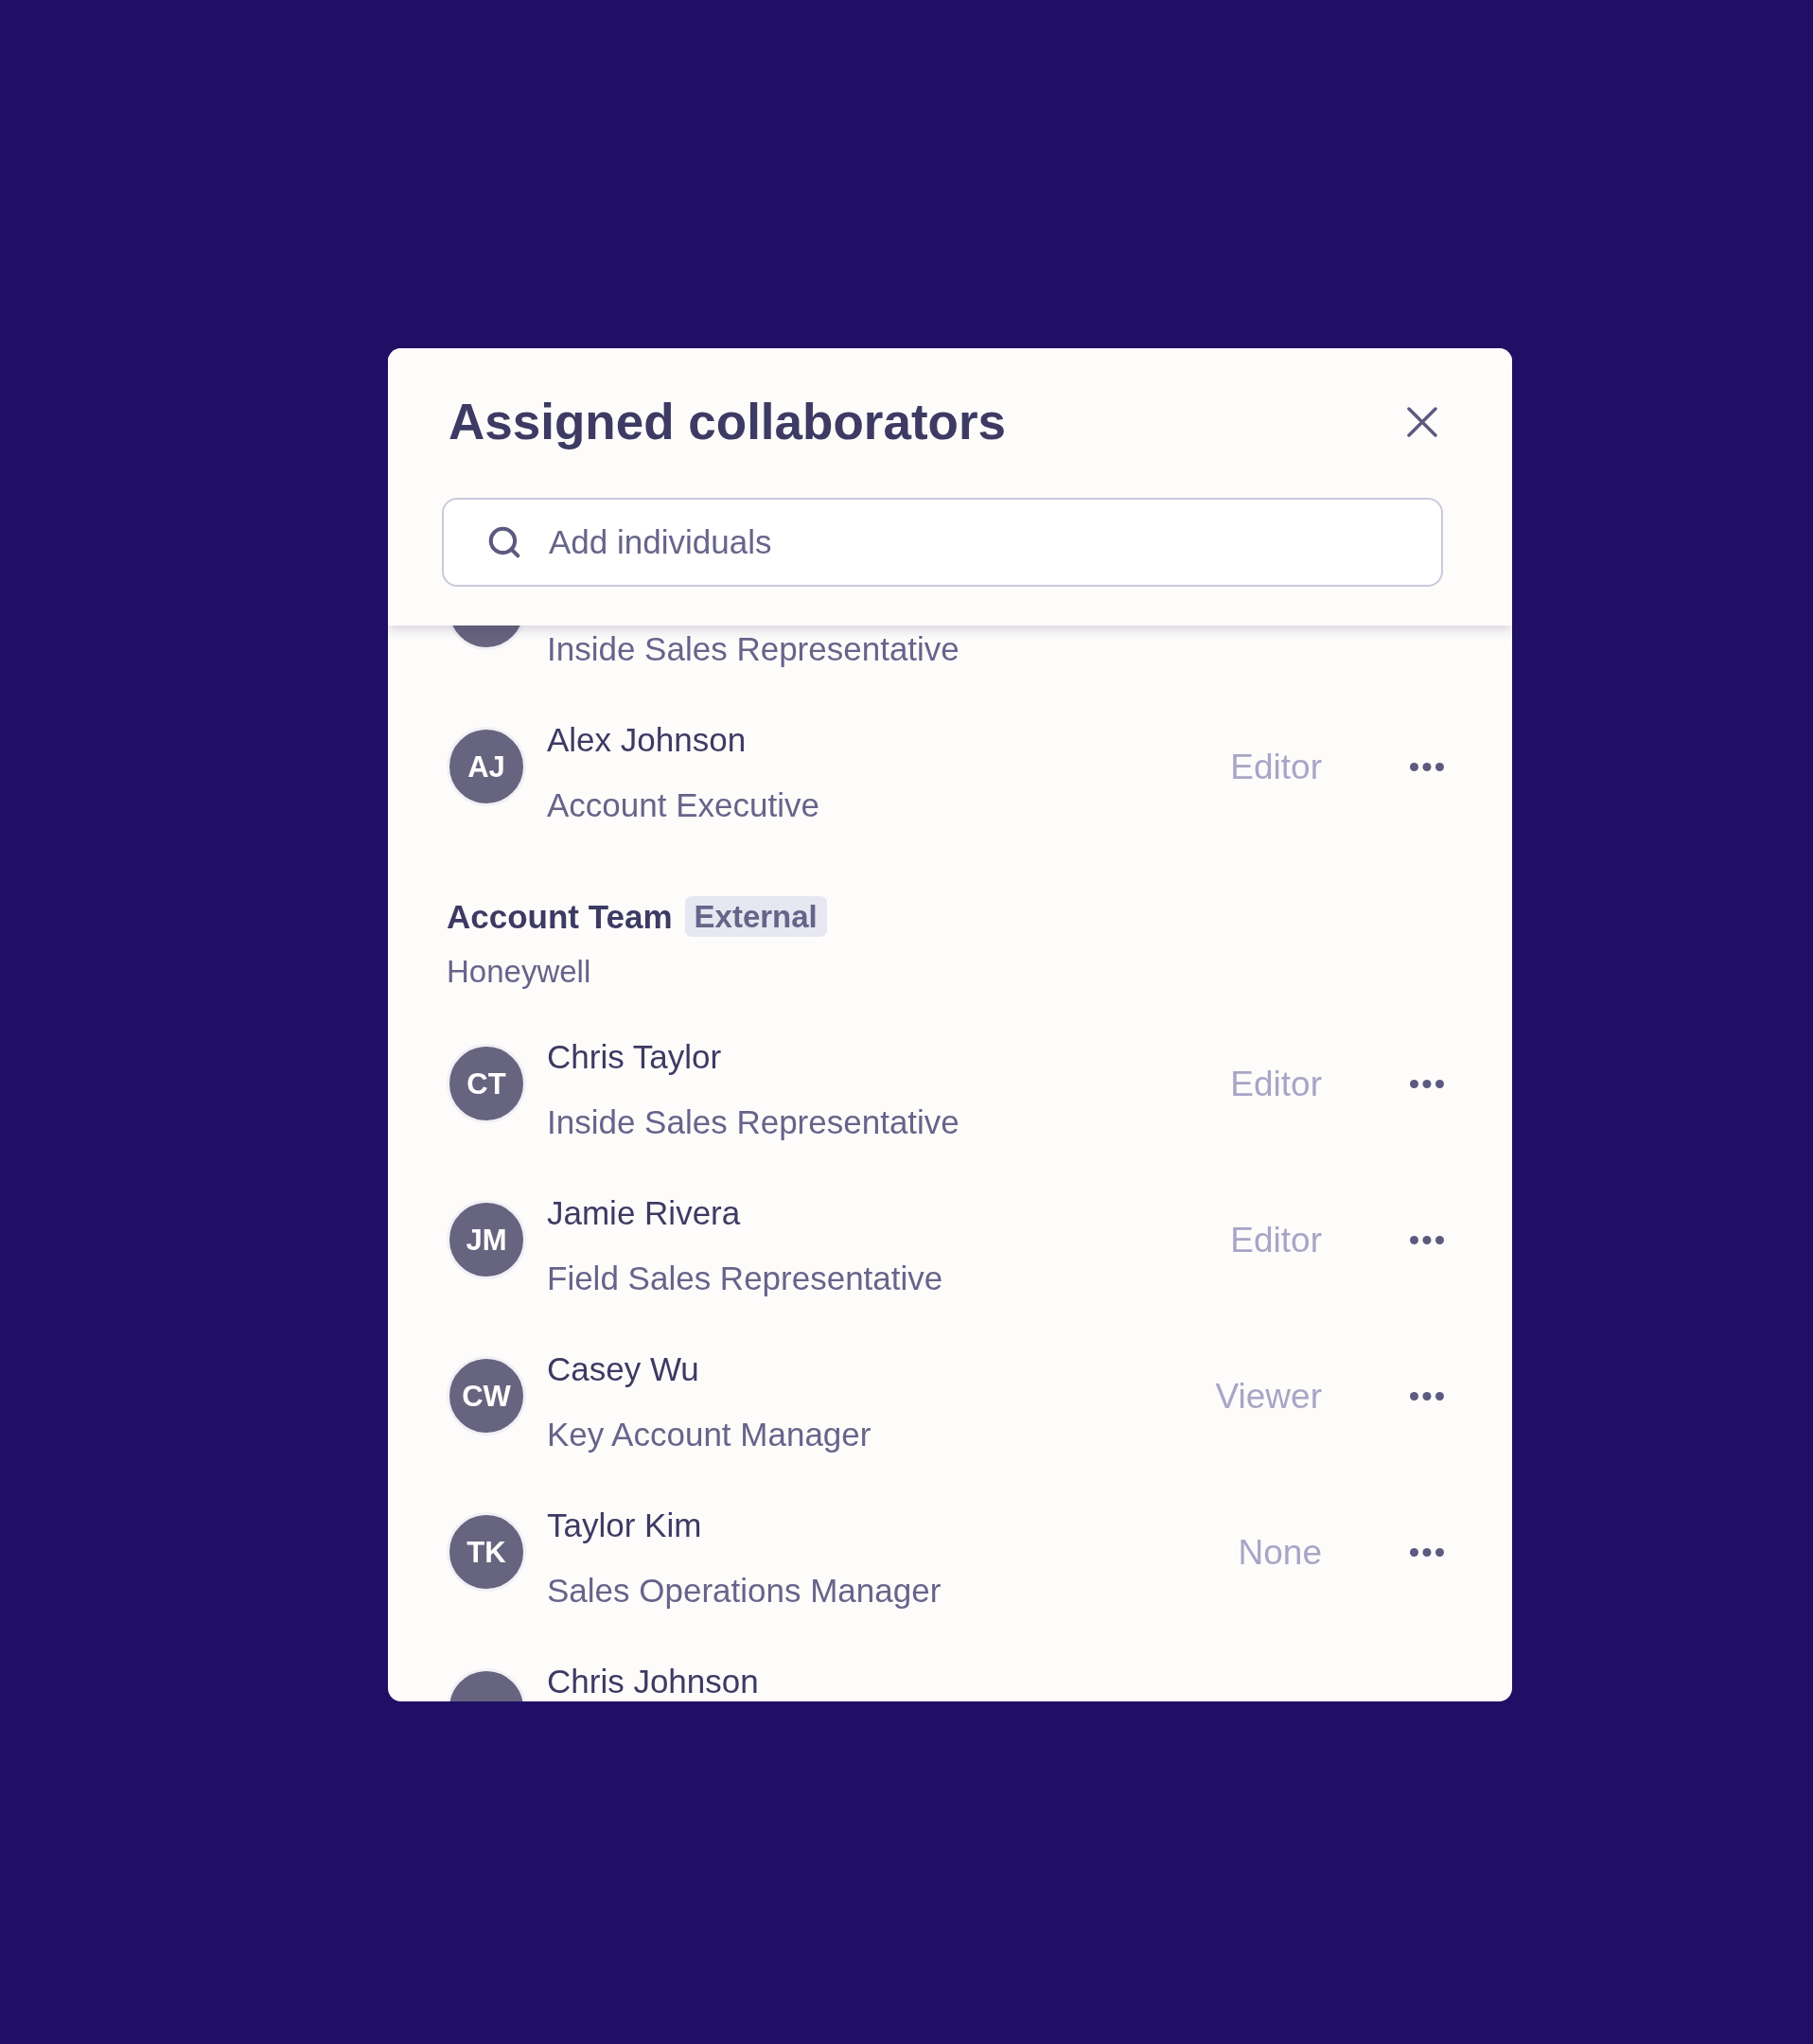  Describe the element at coordinates (625, 1525) in the screenshot. I see `member-name: Taylor Kim` at that location.